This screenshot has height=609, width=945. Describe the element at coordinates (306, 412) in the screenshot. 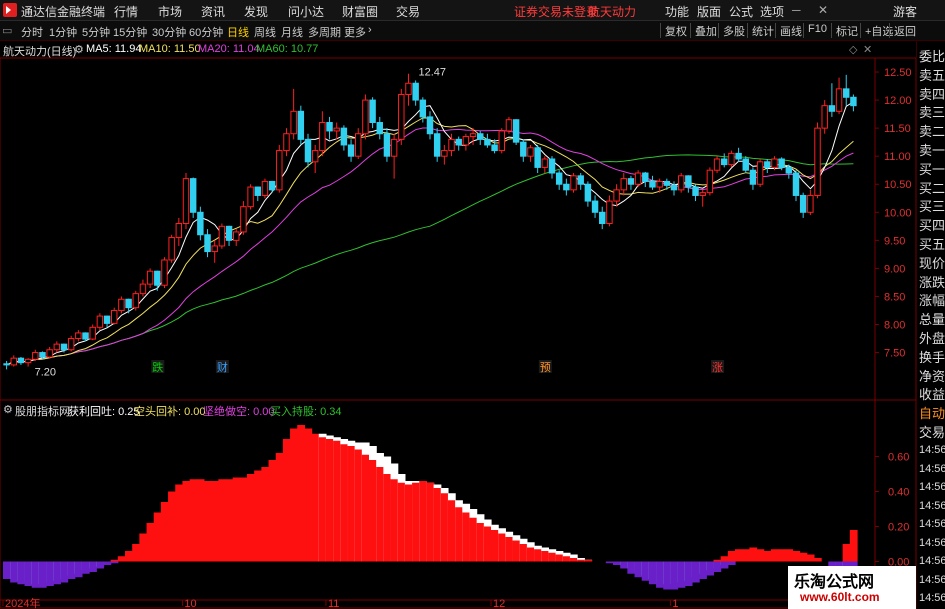

I see `indicator-value-d: 买入持股: 0.34` at that location.